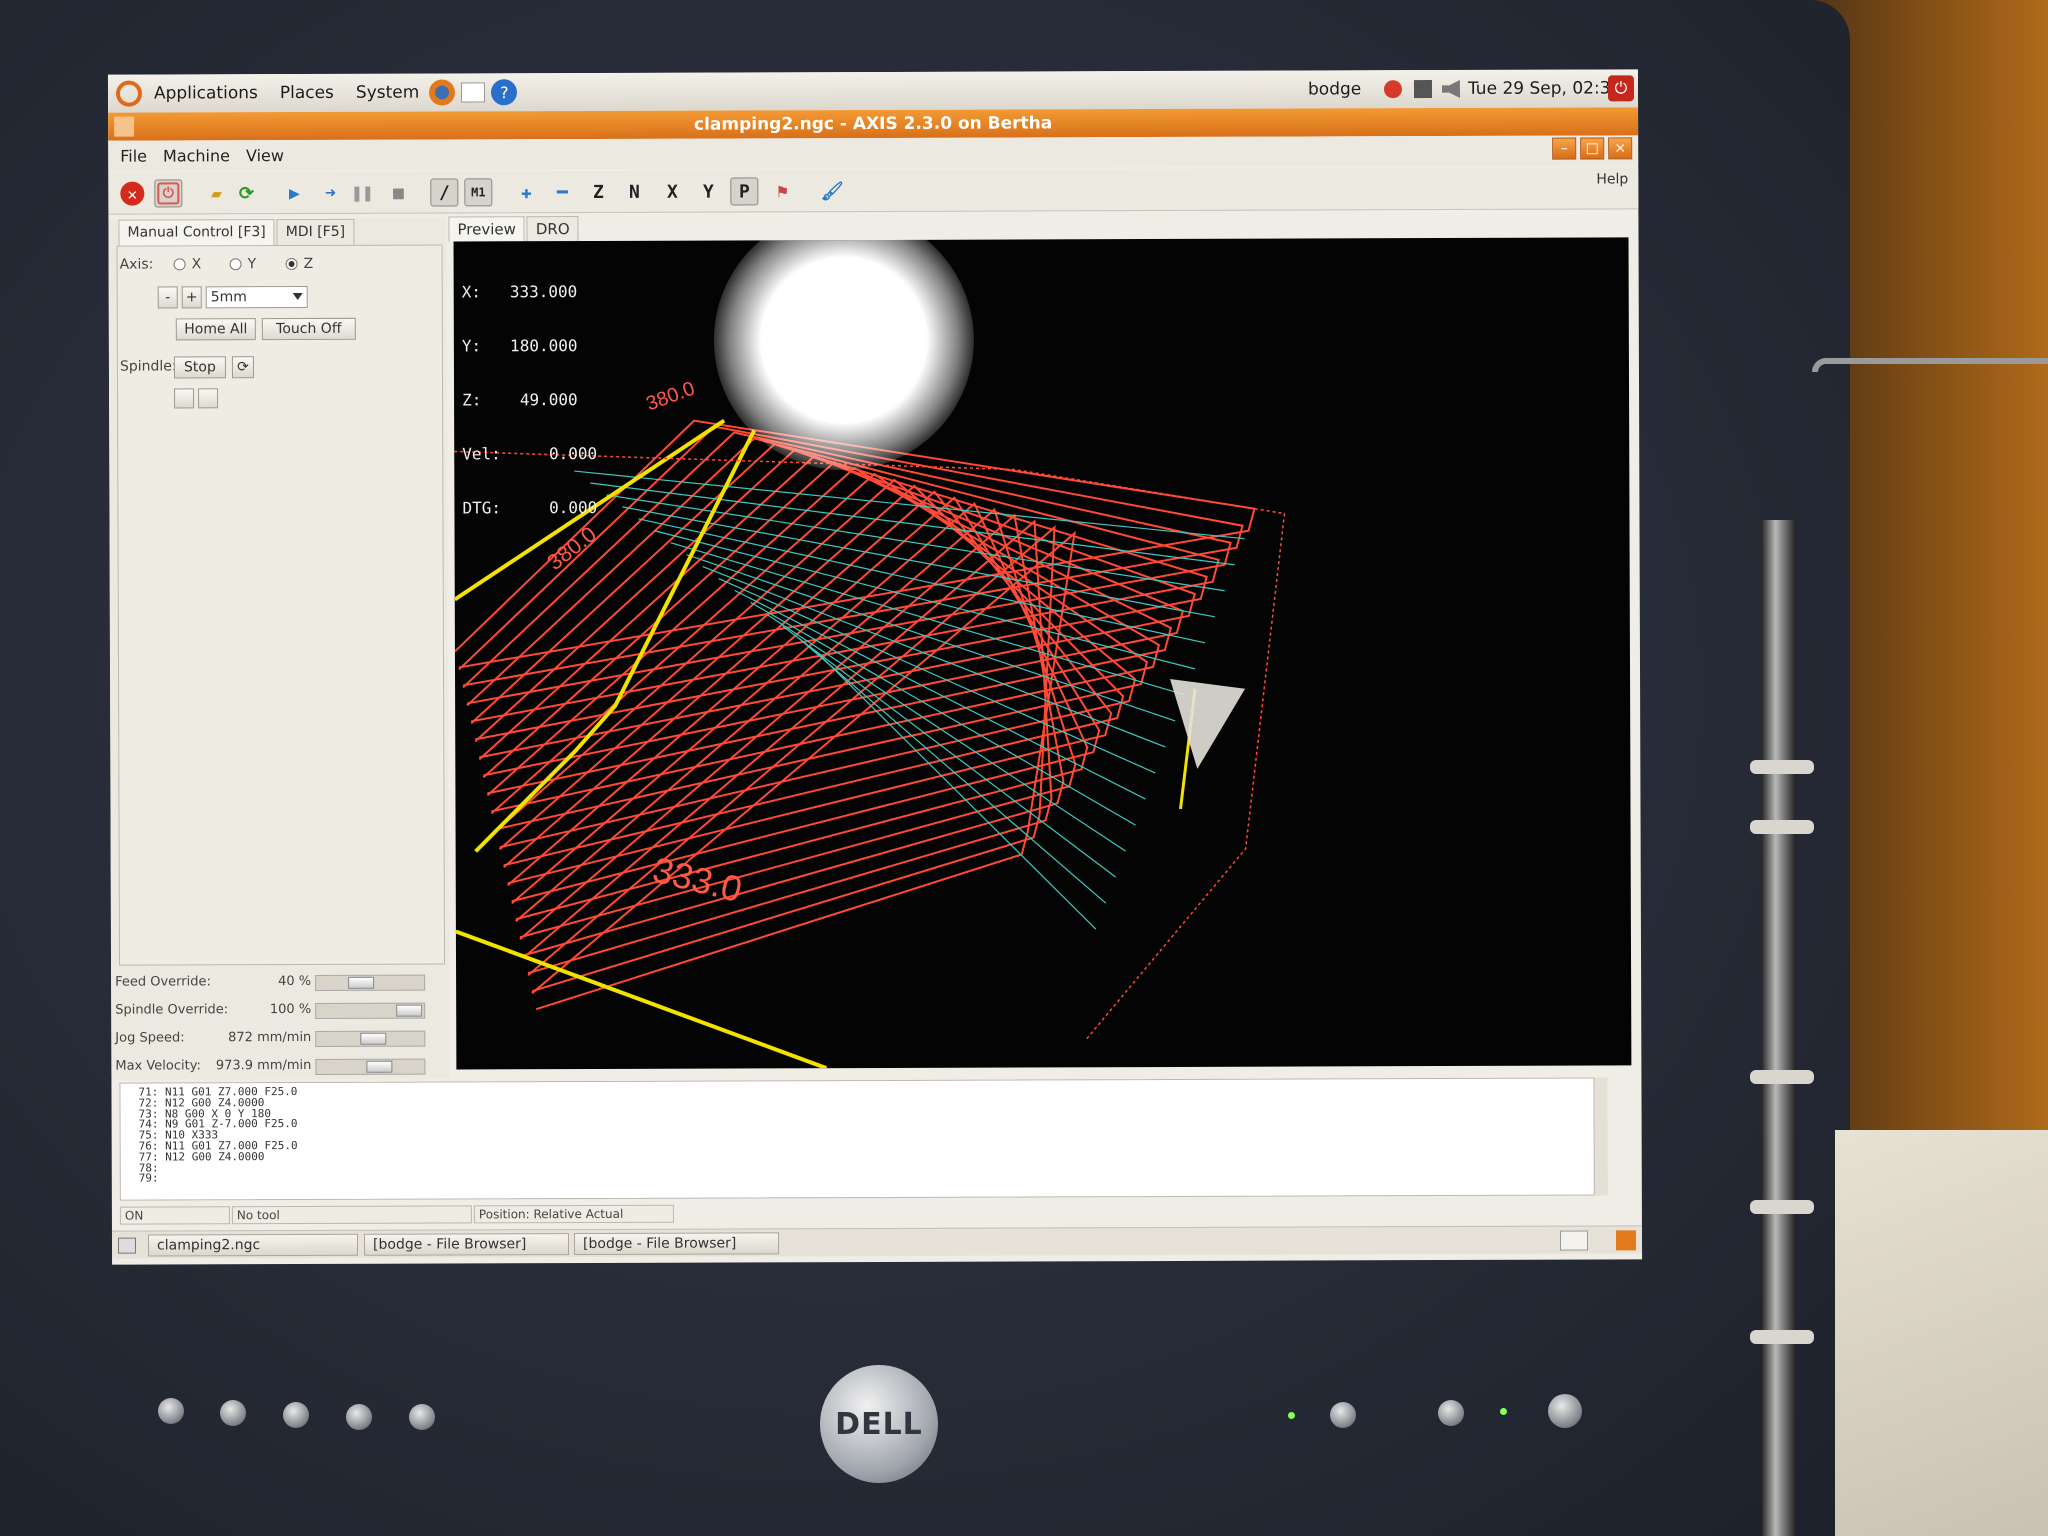 Image resolution: width=2048 pixels, height=1536 pixels. What do you see at coordinates (1564, 148) in the screenshot?
I see `minimize-button: –` at bounding box center [1564, 148].